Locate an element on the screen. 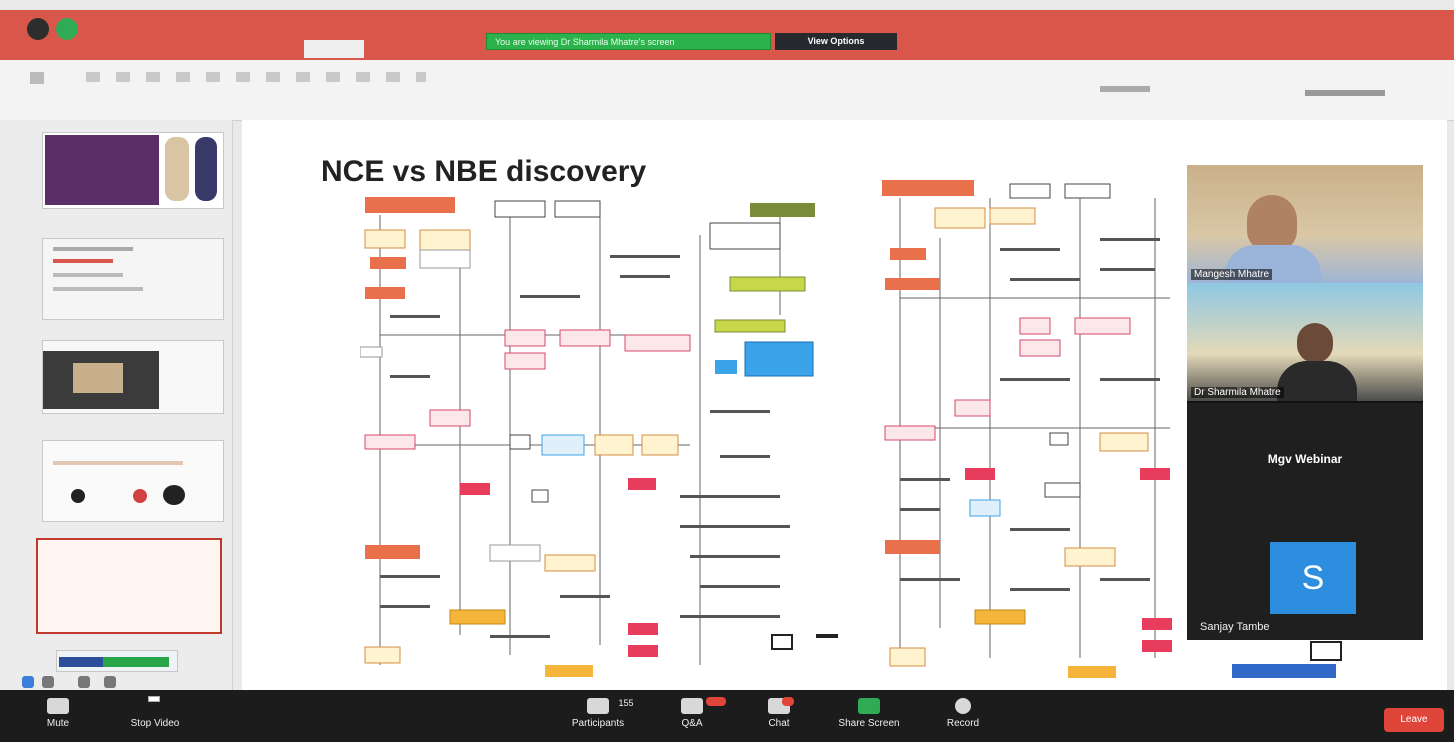 This screenshot has width=1454, height=742. paste-icon is located at coordinates (37, 78).